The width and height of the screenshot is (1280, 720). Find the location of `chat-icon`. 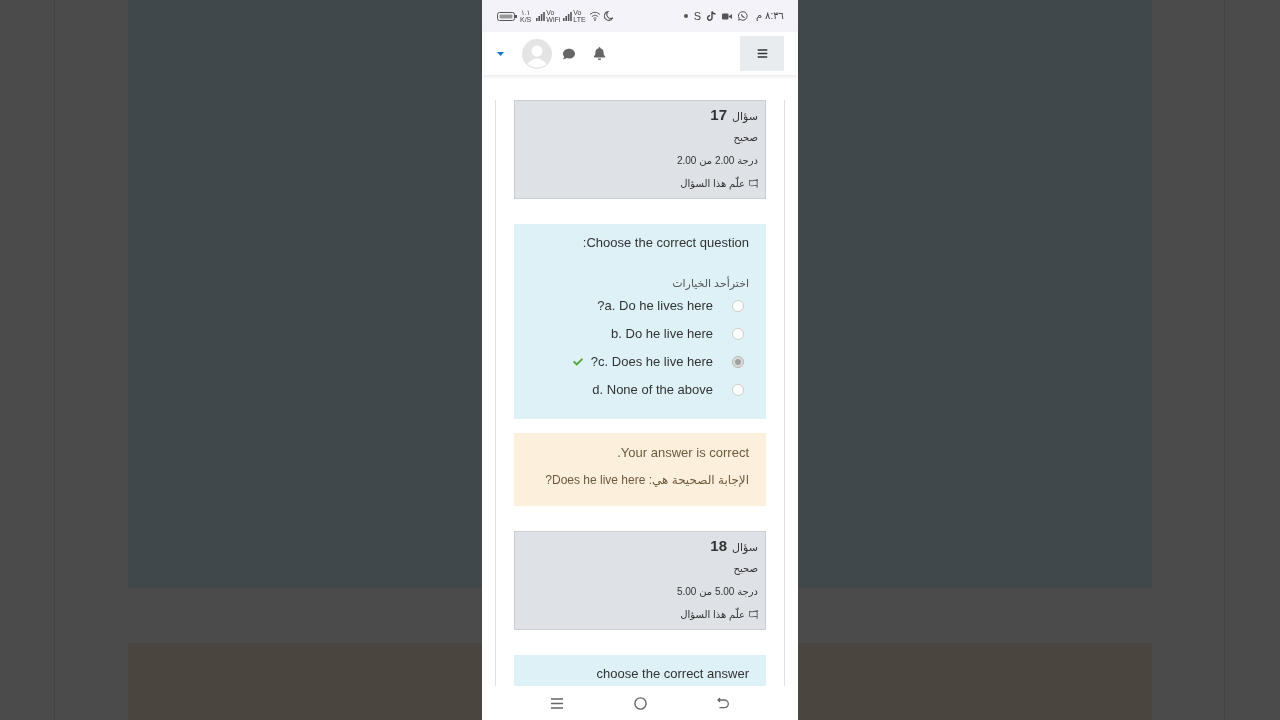

chat-icon is located at coordinates (569, 53).